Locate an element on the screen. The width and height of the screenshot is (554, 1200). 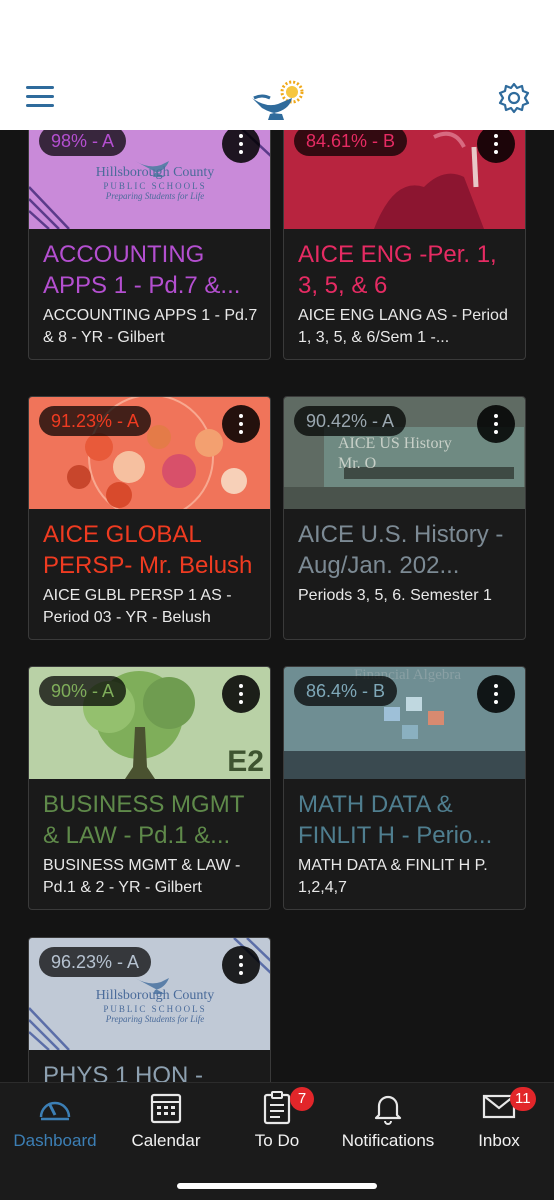
course-title: PHYS 1 HON - is located at coordinates (151, 1071).